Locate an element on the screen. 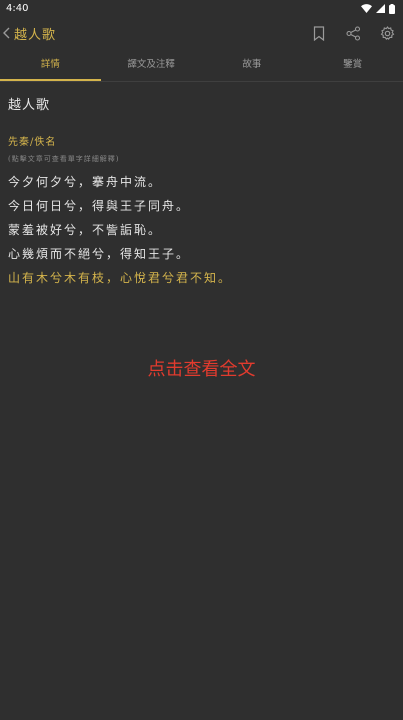 Image resolution: width=403 pixels, height=720 pixels. poem-line: 蒙羞被好兮，不訾詬恥。 is located at coordinates (201, 230).